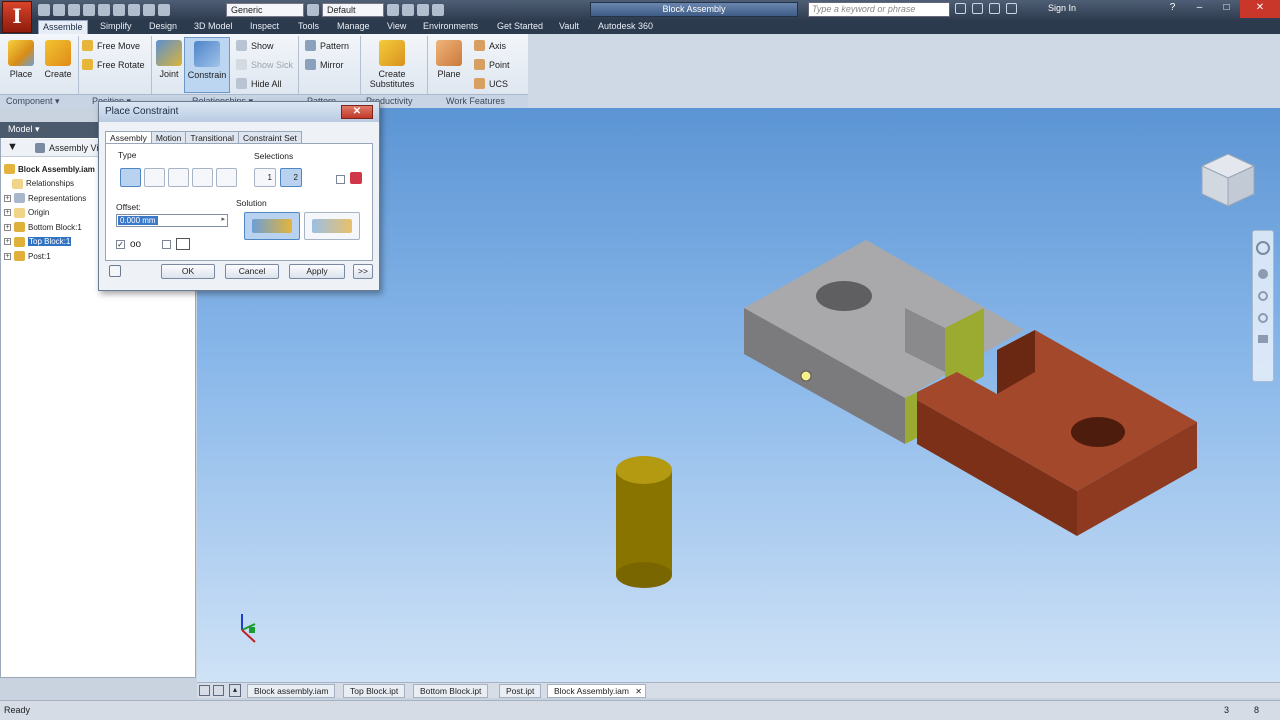 The image size is (1280, 720). I want to click on post-cylinder, so click(644, 522).